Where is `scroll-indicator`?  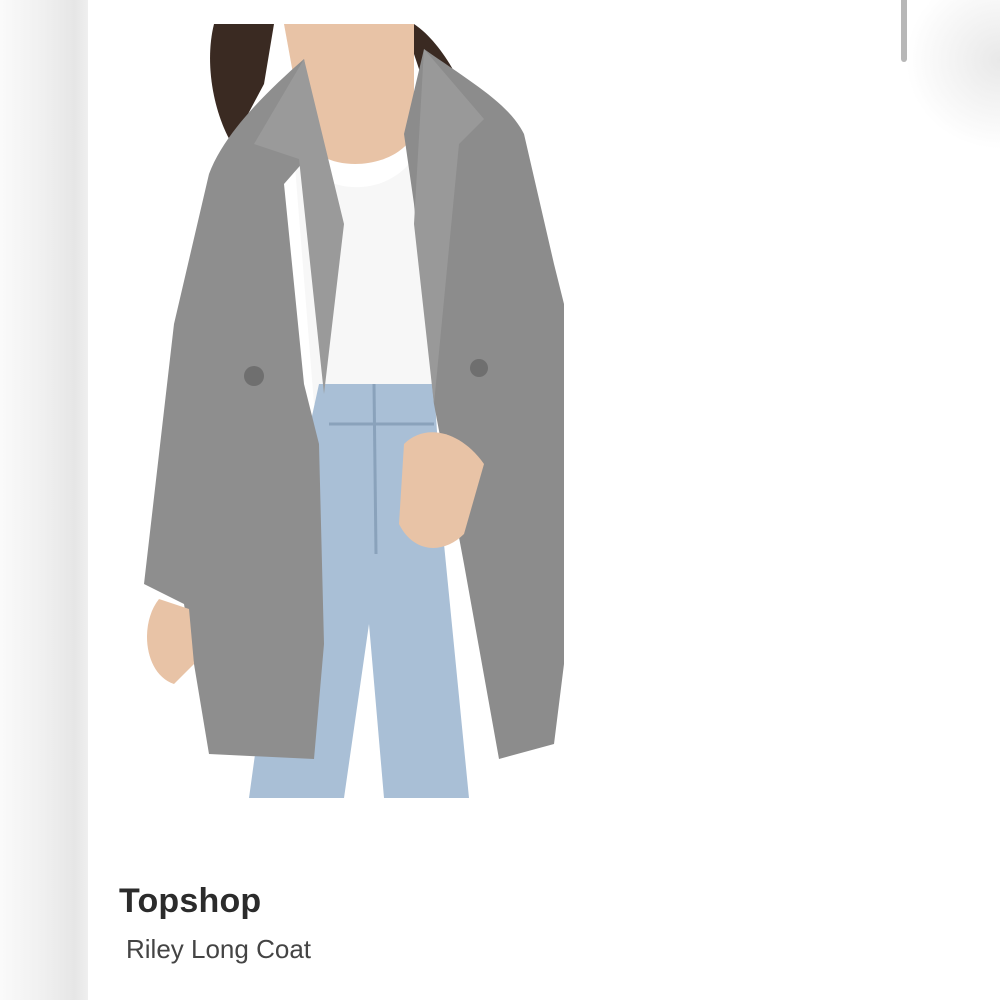 scroll-indicator is located at coordinates (904, 31).